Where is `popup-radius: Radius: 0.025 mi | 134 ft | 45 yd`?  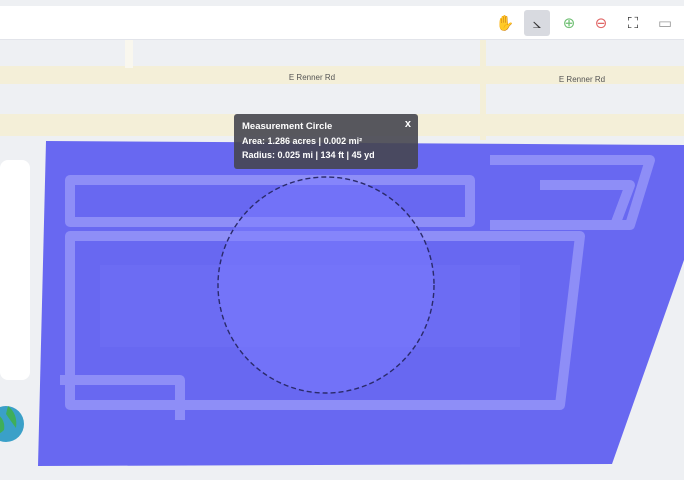
popup-radius: Radius: 0.025 mi | 134 ft | 45 yd is located at coordinates (308, 155).